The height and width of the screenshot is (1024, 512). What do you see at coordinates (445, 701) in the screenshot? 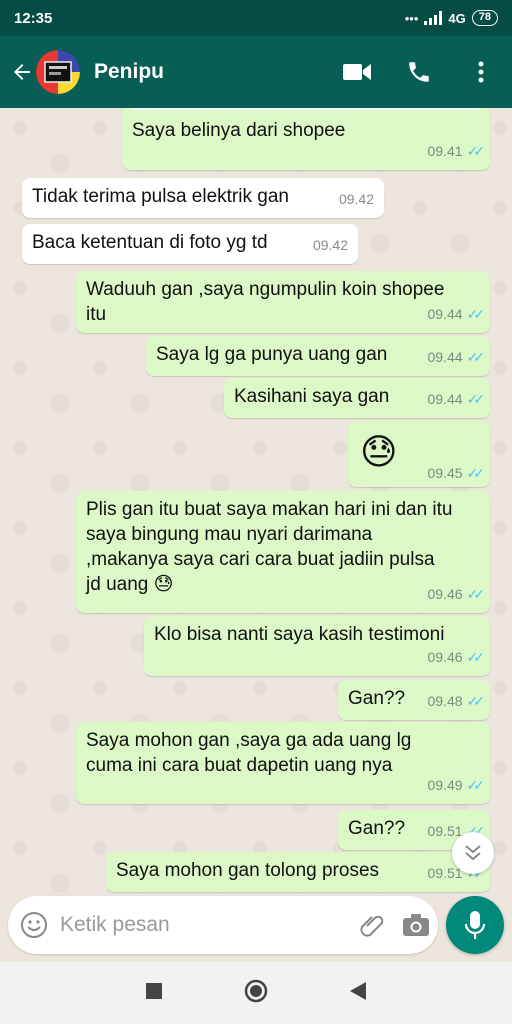
I see `message-time: 09.48` at bounding box center [445, 701].